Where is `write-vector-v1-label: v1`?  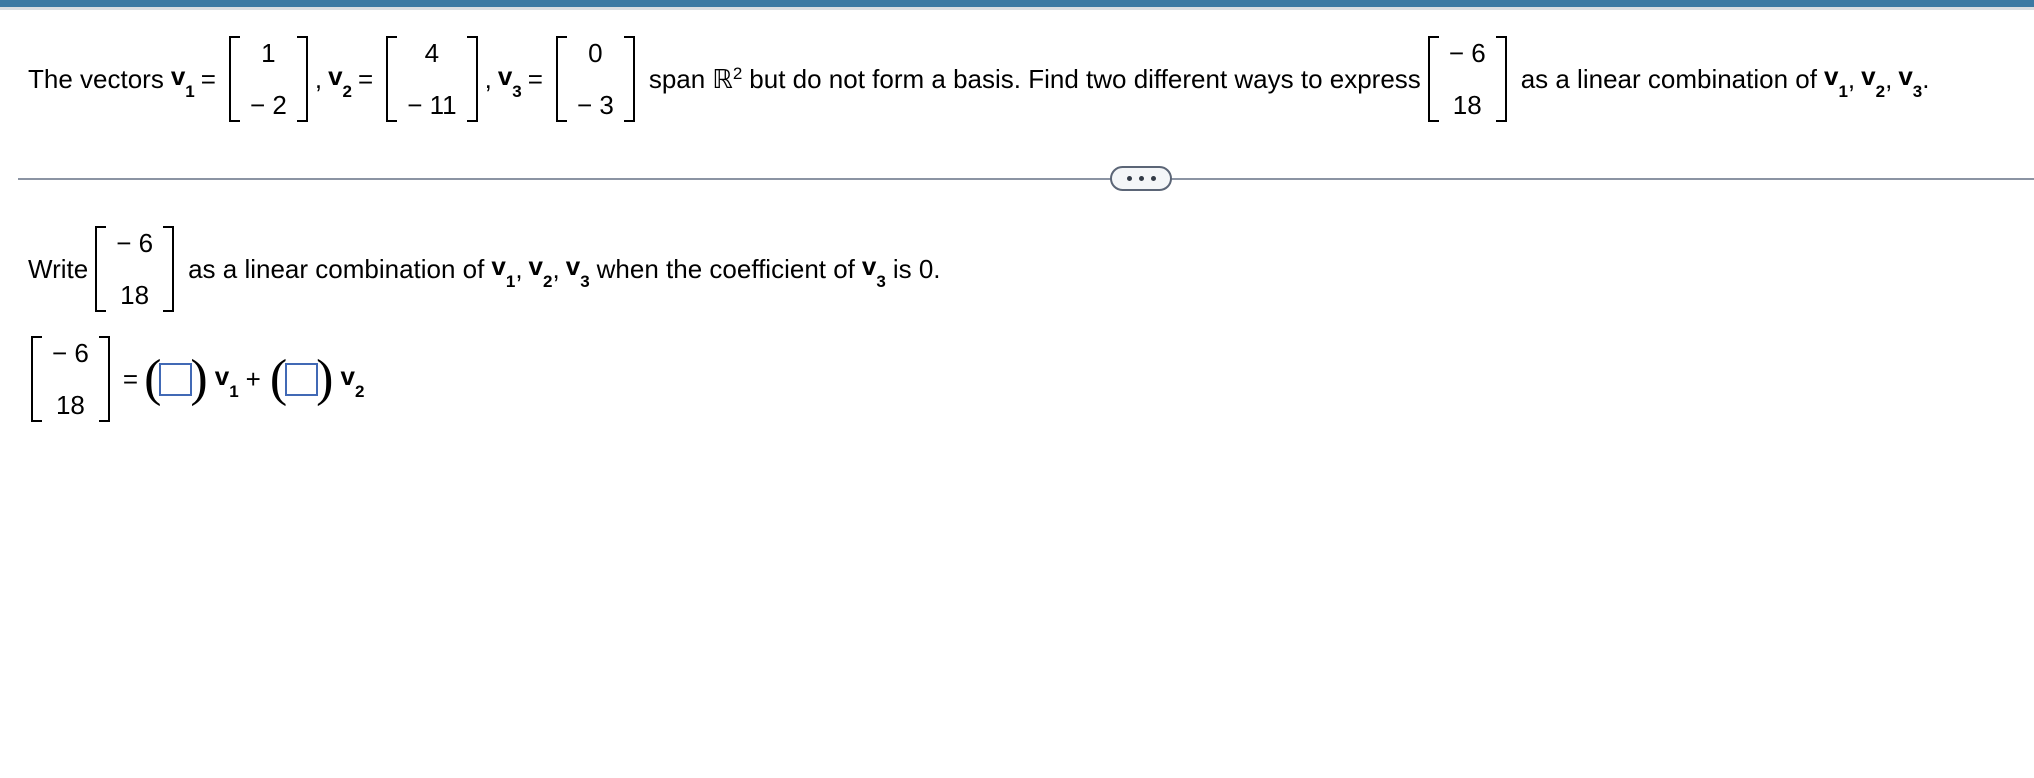
write-vector-v1-label: v1 is located at coordinates (503, 271).